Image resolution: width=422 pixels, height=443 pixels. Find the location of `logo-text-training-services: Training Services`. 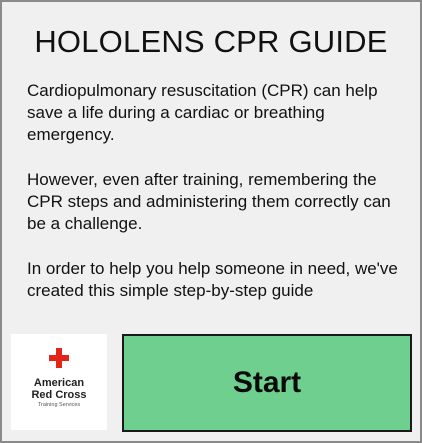

logo-text-training-services: Training Services is located at coordinates (59, 405).